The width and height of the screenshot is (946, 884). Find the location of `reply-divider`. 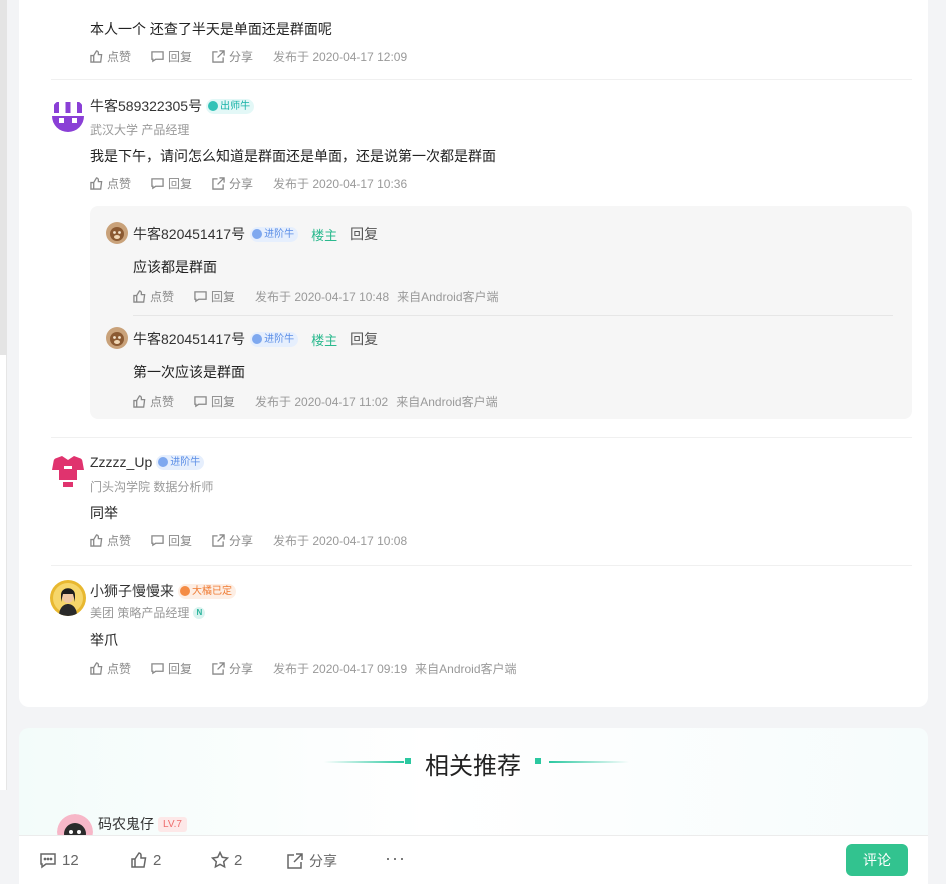

reply-divider is located at coordinates (513, 315).